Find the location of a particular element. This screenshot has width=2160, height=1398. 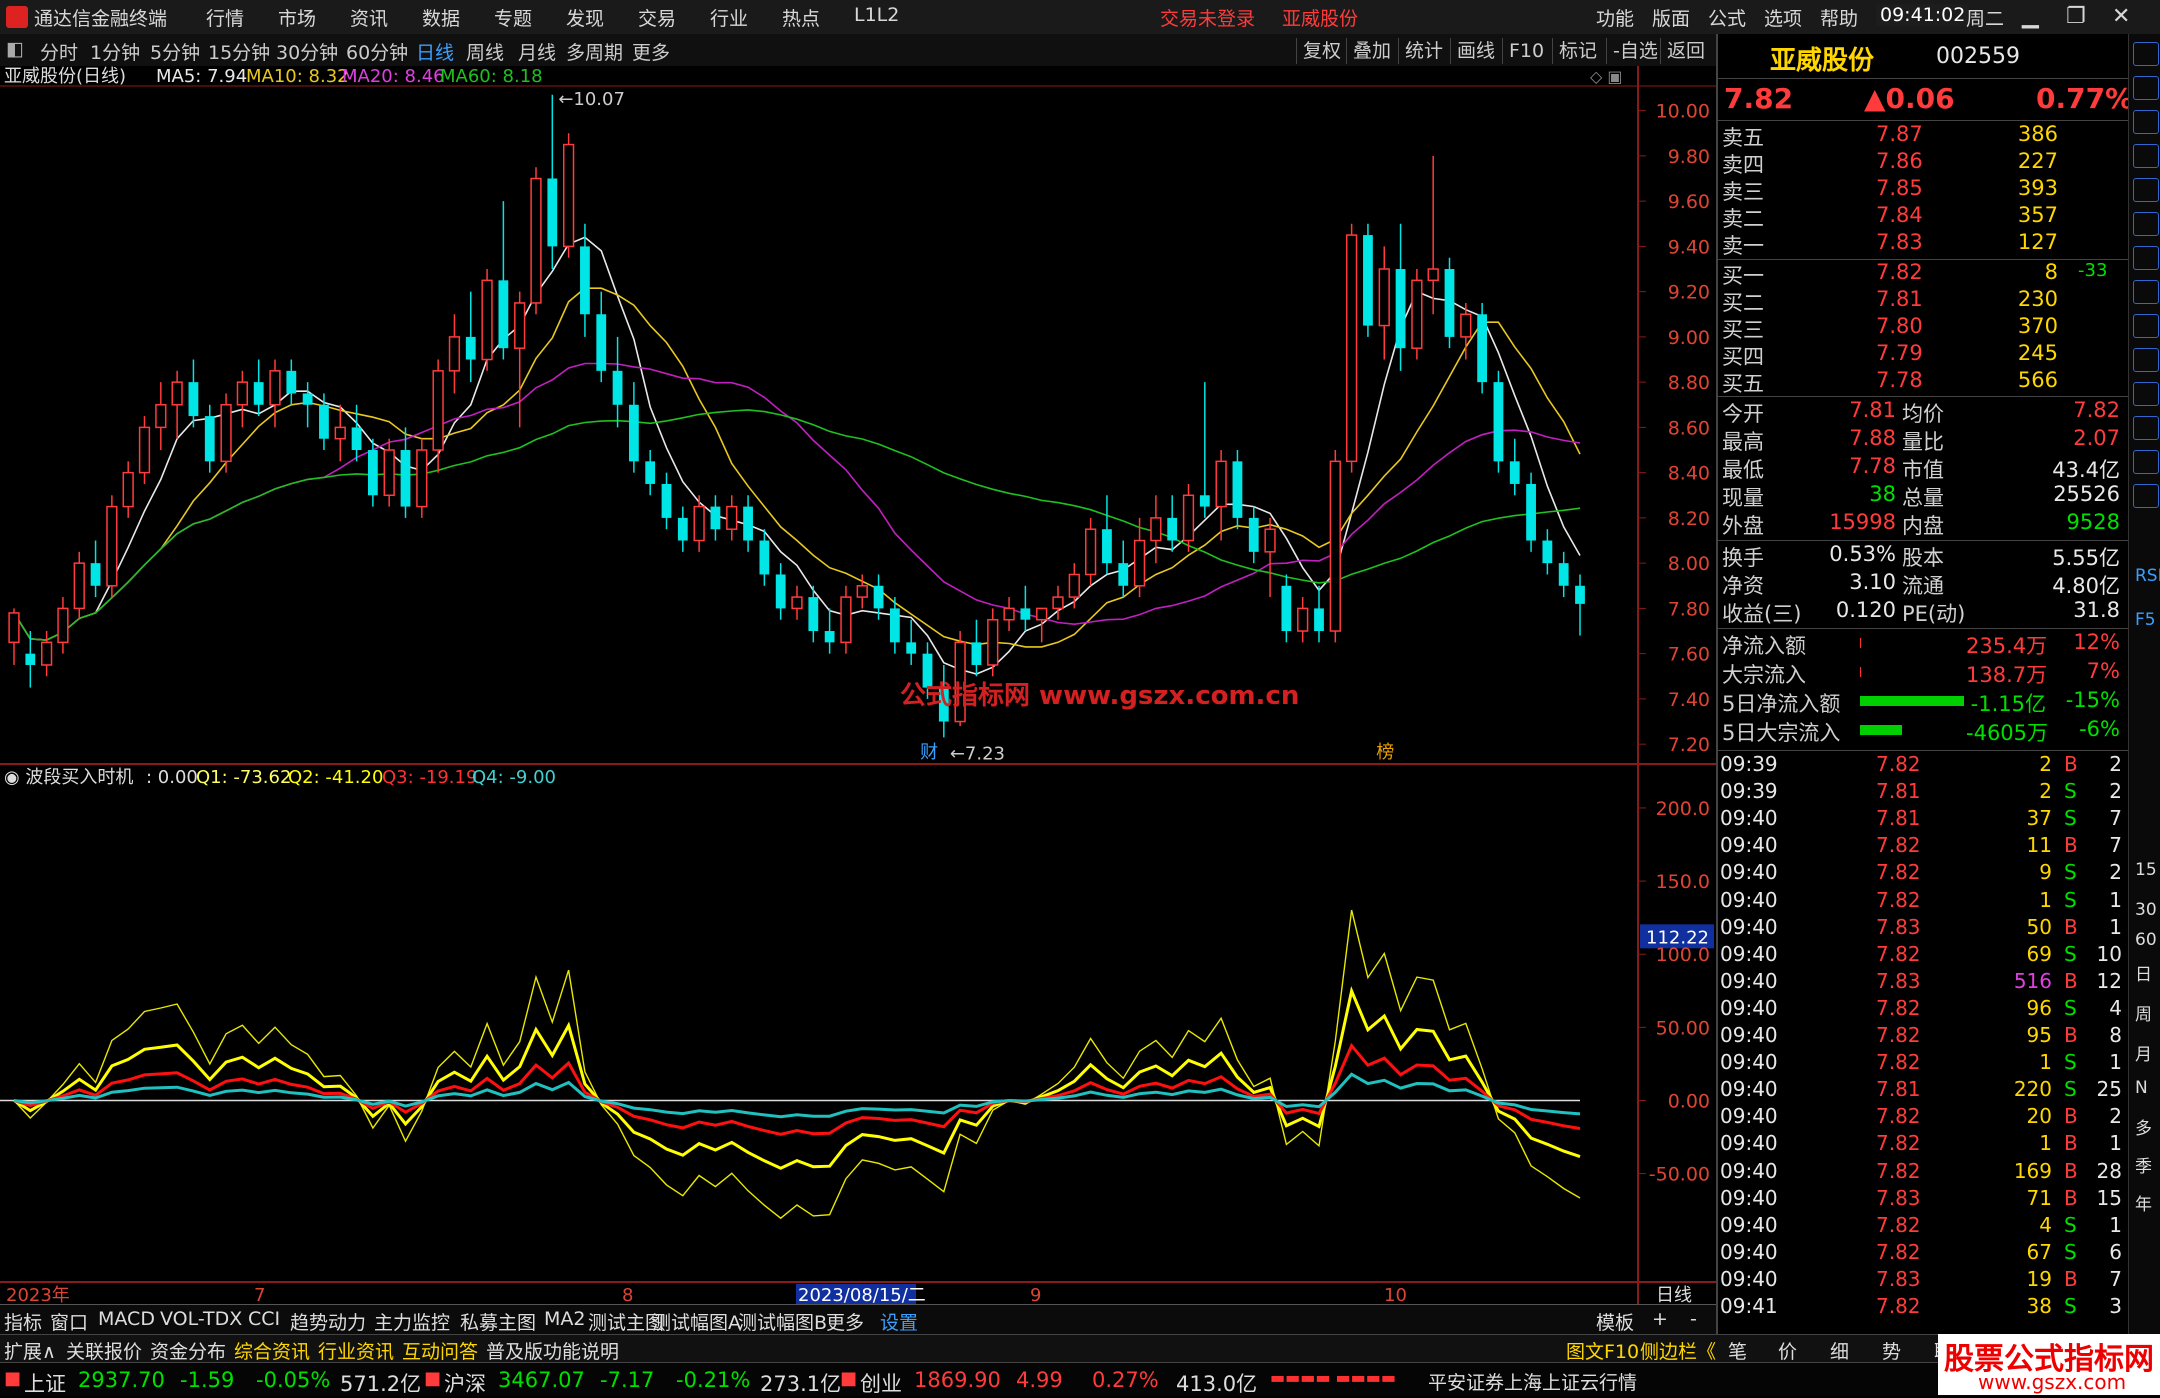

side-tool-label-7: 15 is located at coordinates (2146, 870).